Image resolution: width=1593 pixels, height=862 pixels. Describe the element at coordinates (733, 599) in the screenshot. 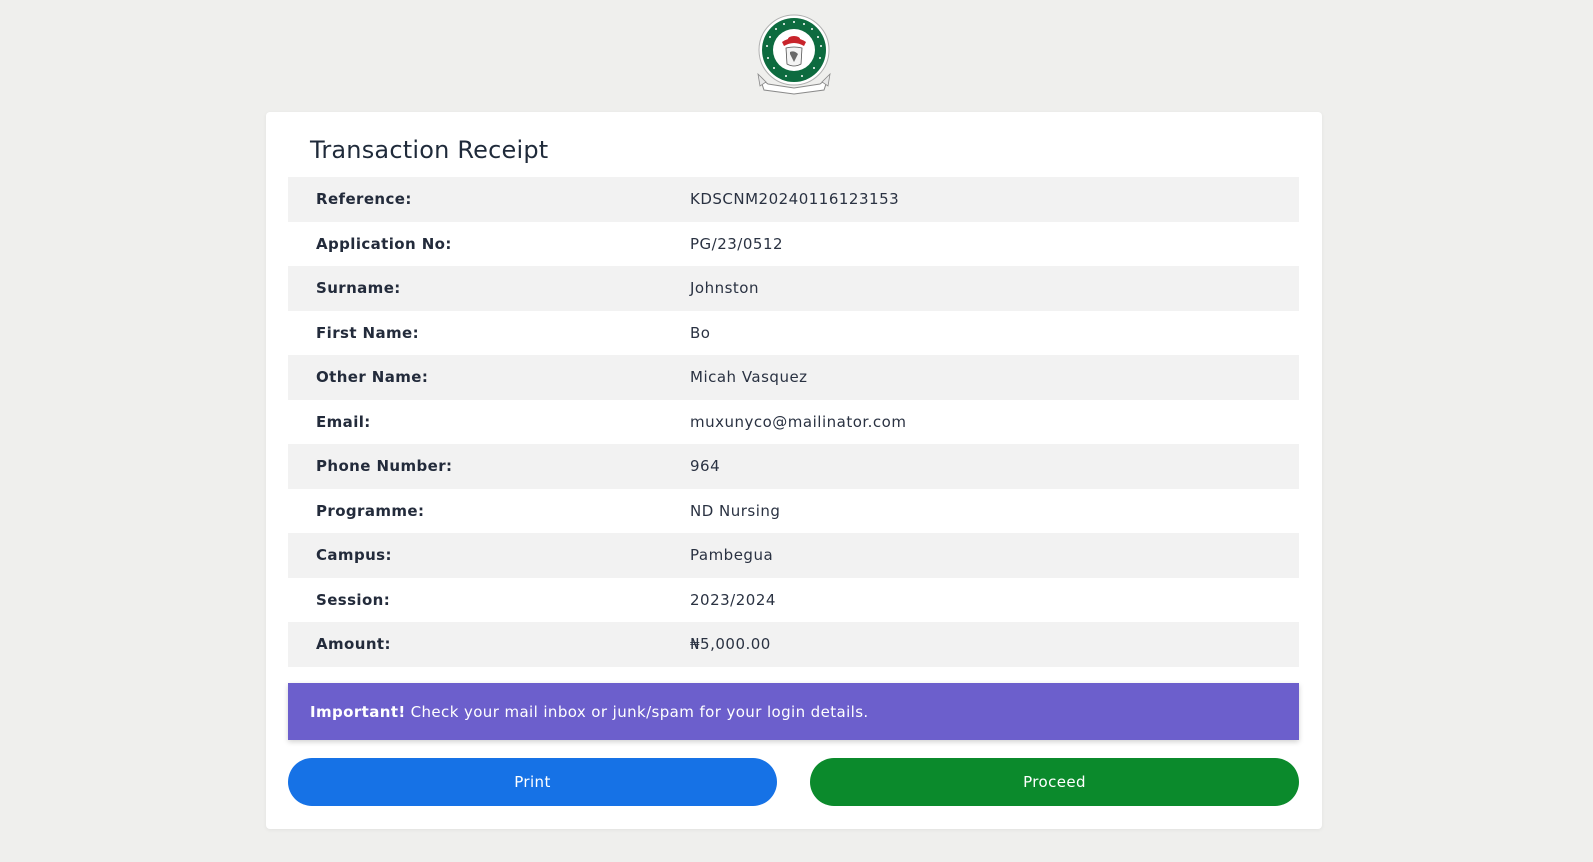

I see `row-value: 2023/2024` at that location.